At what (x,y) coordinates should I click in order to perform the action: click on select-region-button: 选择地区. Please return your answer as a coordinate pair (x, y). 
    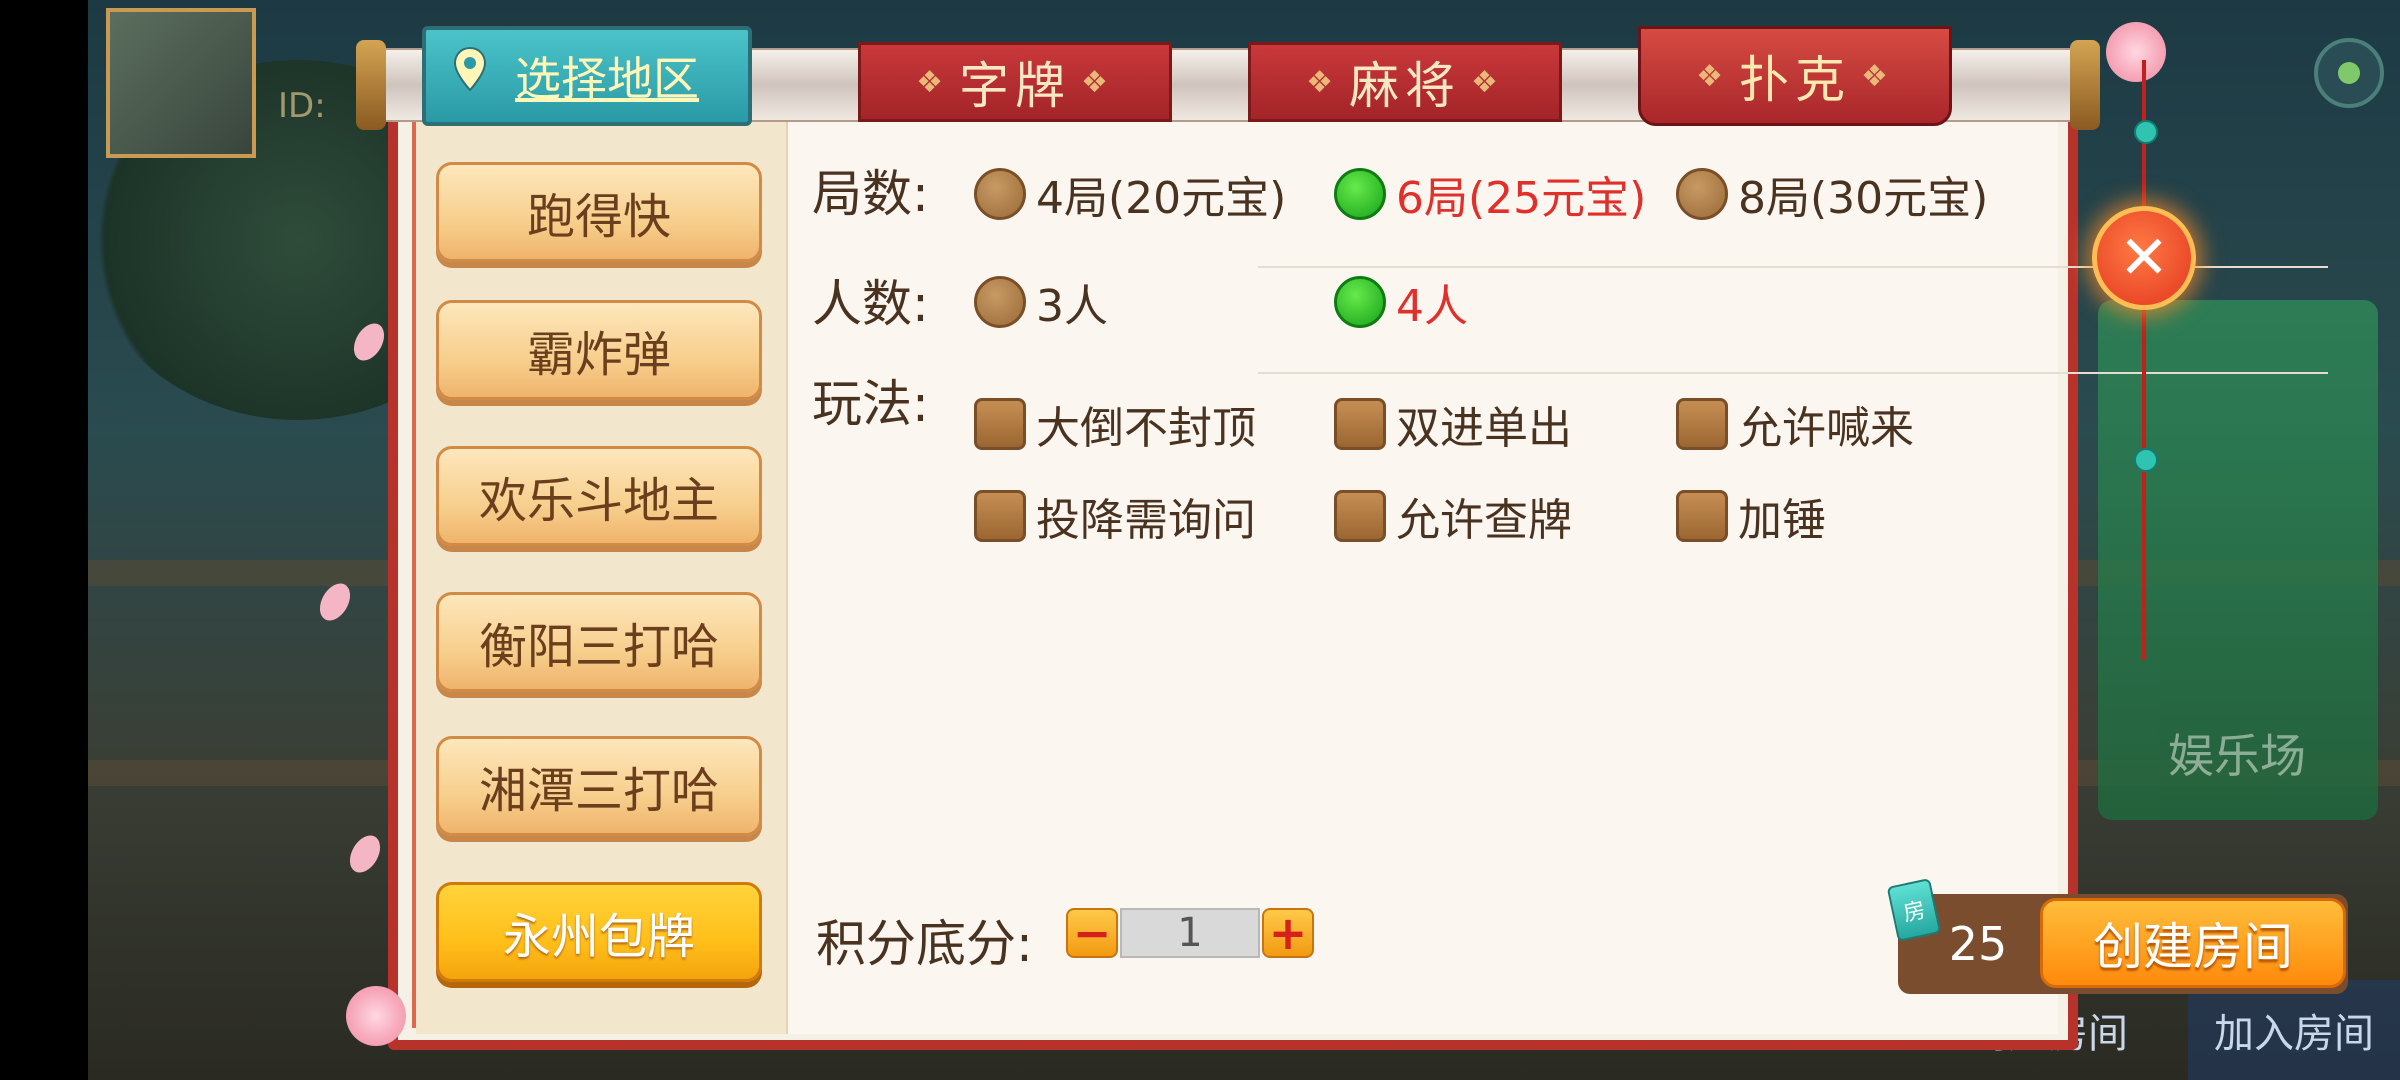
    Looking at the image, I should click on (587, 76).